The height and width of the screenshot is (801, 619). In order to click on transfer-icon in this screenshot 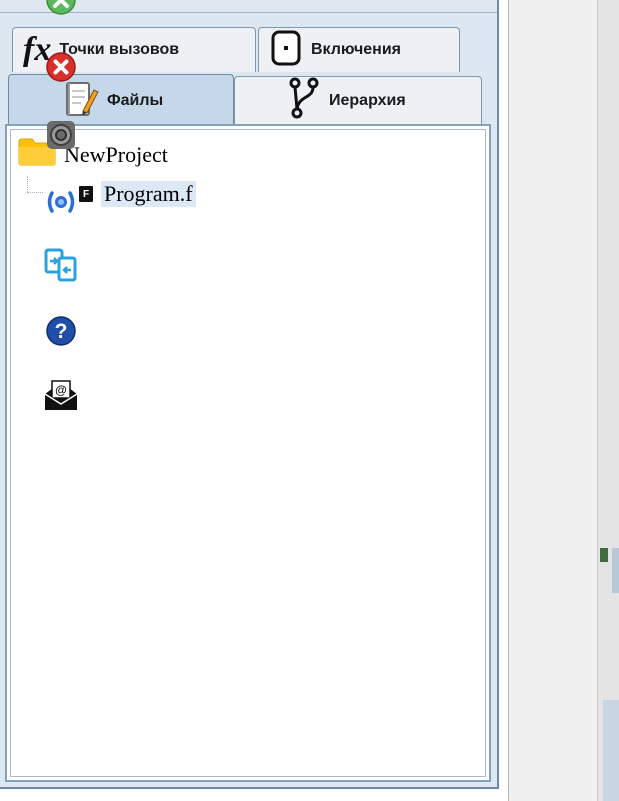, I will do `click(61, 267)`.